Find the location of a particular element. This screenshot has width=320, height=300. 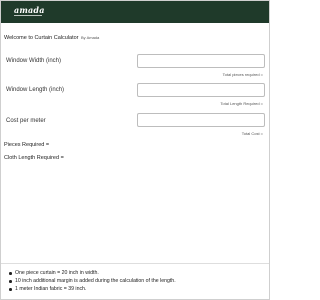

brand-logo: amada is located at coordinates (29, 10).